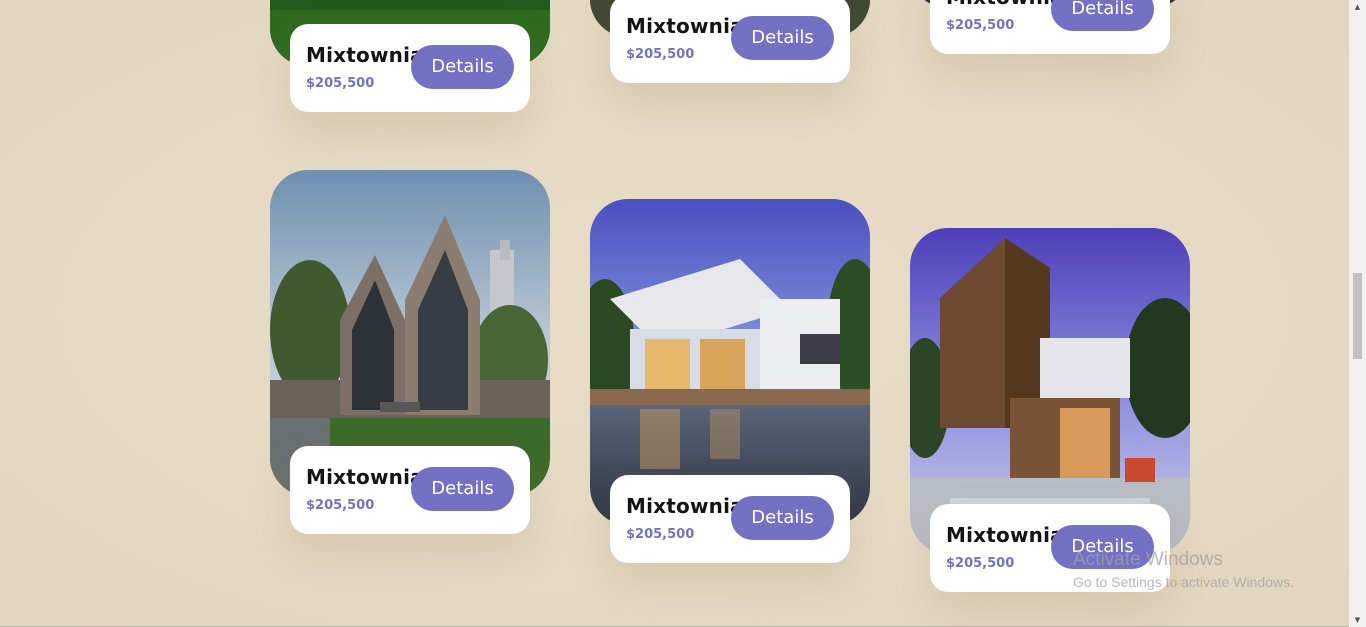 This screenshot has height=627, width=1366. I want to click on watermark-subtitle: Go to Settings to activate Windows., so click(1183, 582).